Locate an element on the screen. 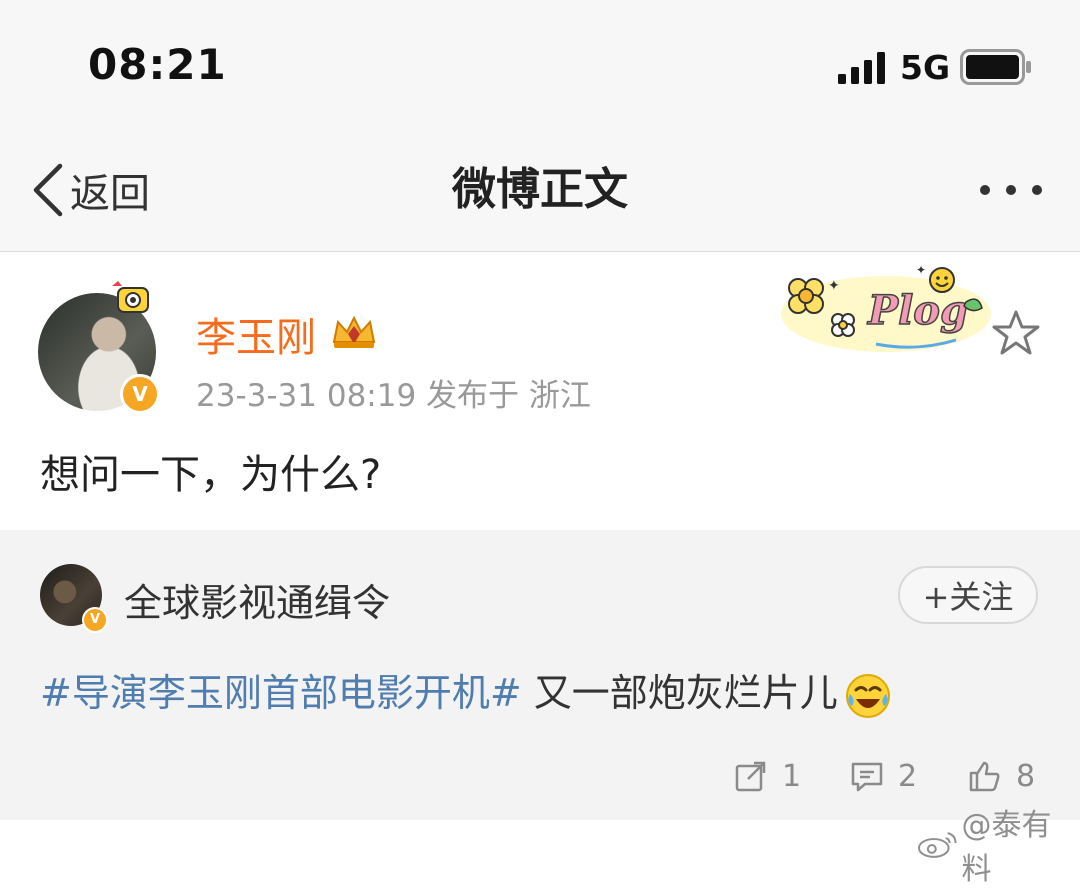  star-favorite-icon is located at coordinates (1016, 333).